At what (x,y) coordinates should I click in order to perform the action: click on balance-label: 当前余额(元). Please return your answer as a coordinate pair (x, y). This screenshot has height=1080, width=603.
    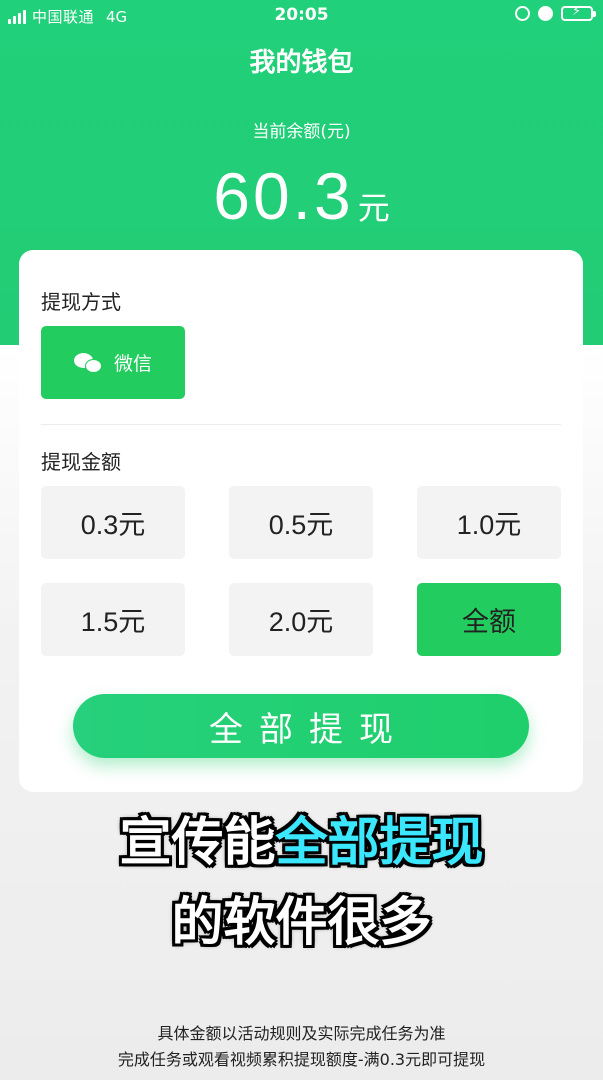
    Looking at the image, I should click on (301, 132).